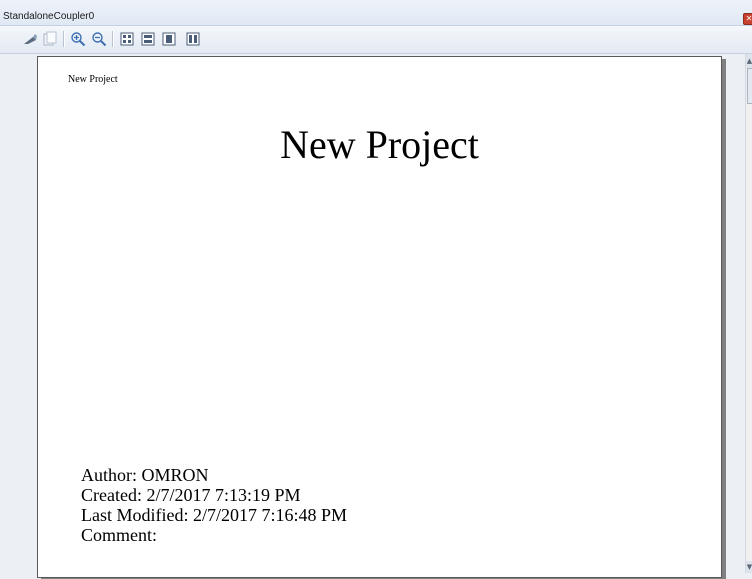 This screenshot has height=579, width=752. I want to click on toolbar, so click(376, 40).